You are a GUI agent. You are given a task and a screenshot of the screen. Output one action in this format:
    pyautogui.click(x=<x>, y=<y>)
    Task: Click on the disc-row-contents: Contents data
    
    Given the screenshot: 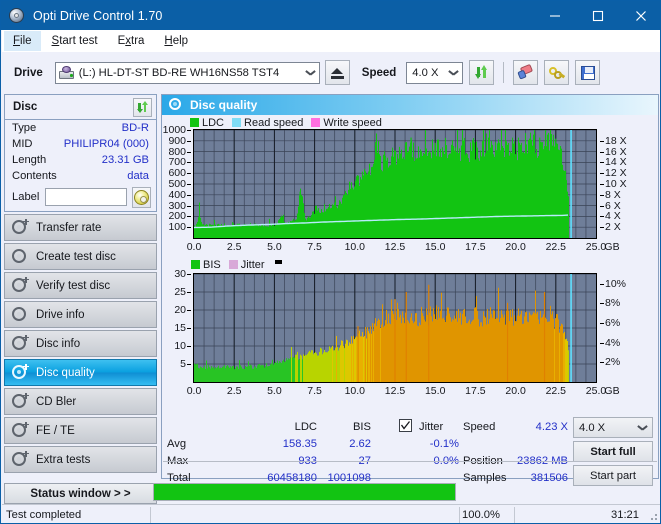 What is the action you would take?
    pyautogui.click(x=80, y=176)
    